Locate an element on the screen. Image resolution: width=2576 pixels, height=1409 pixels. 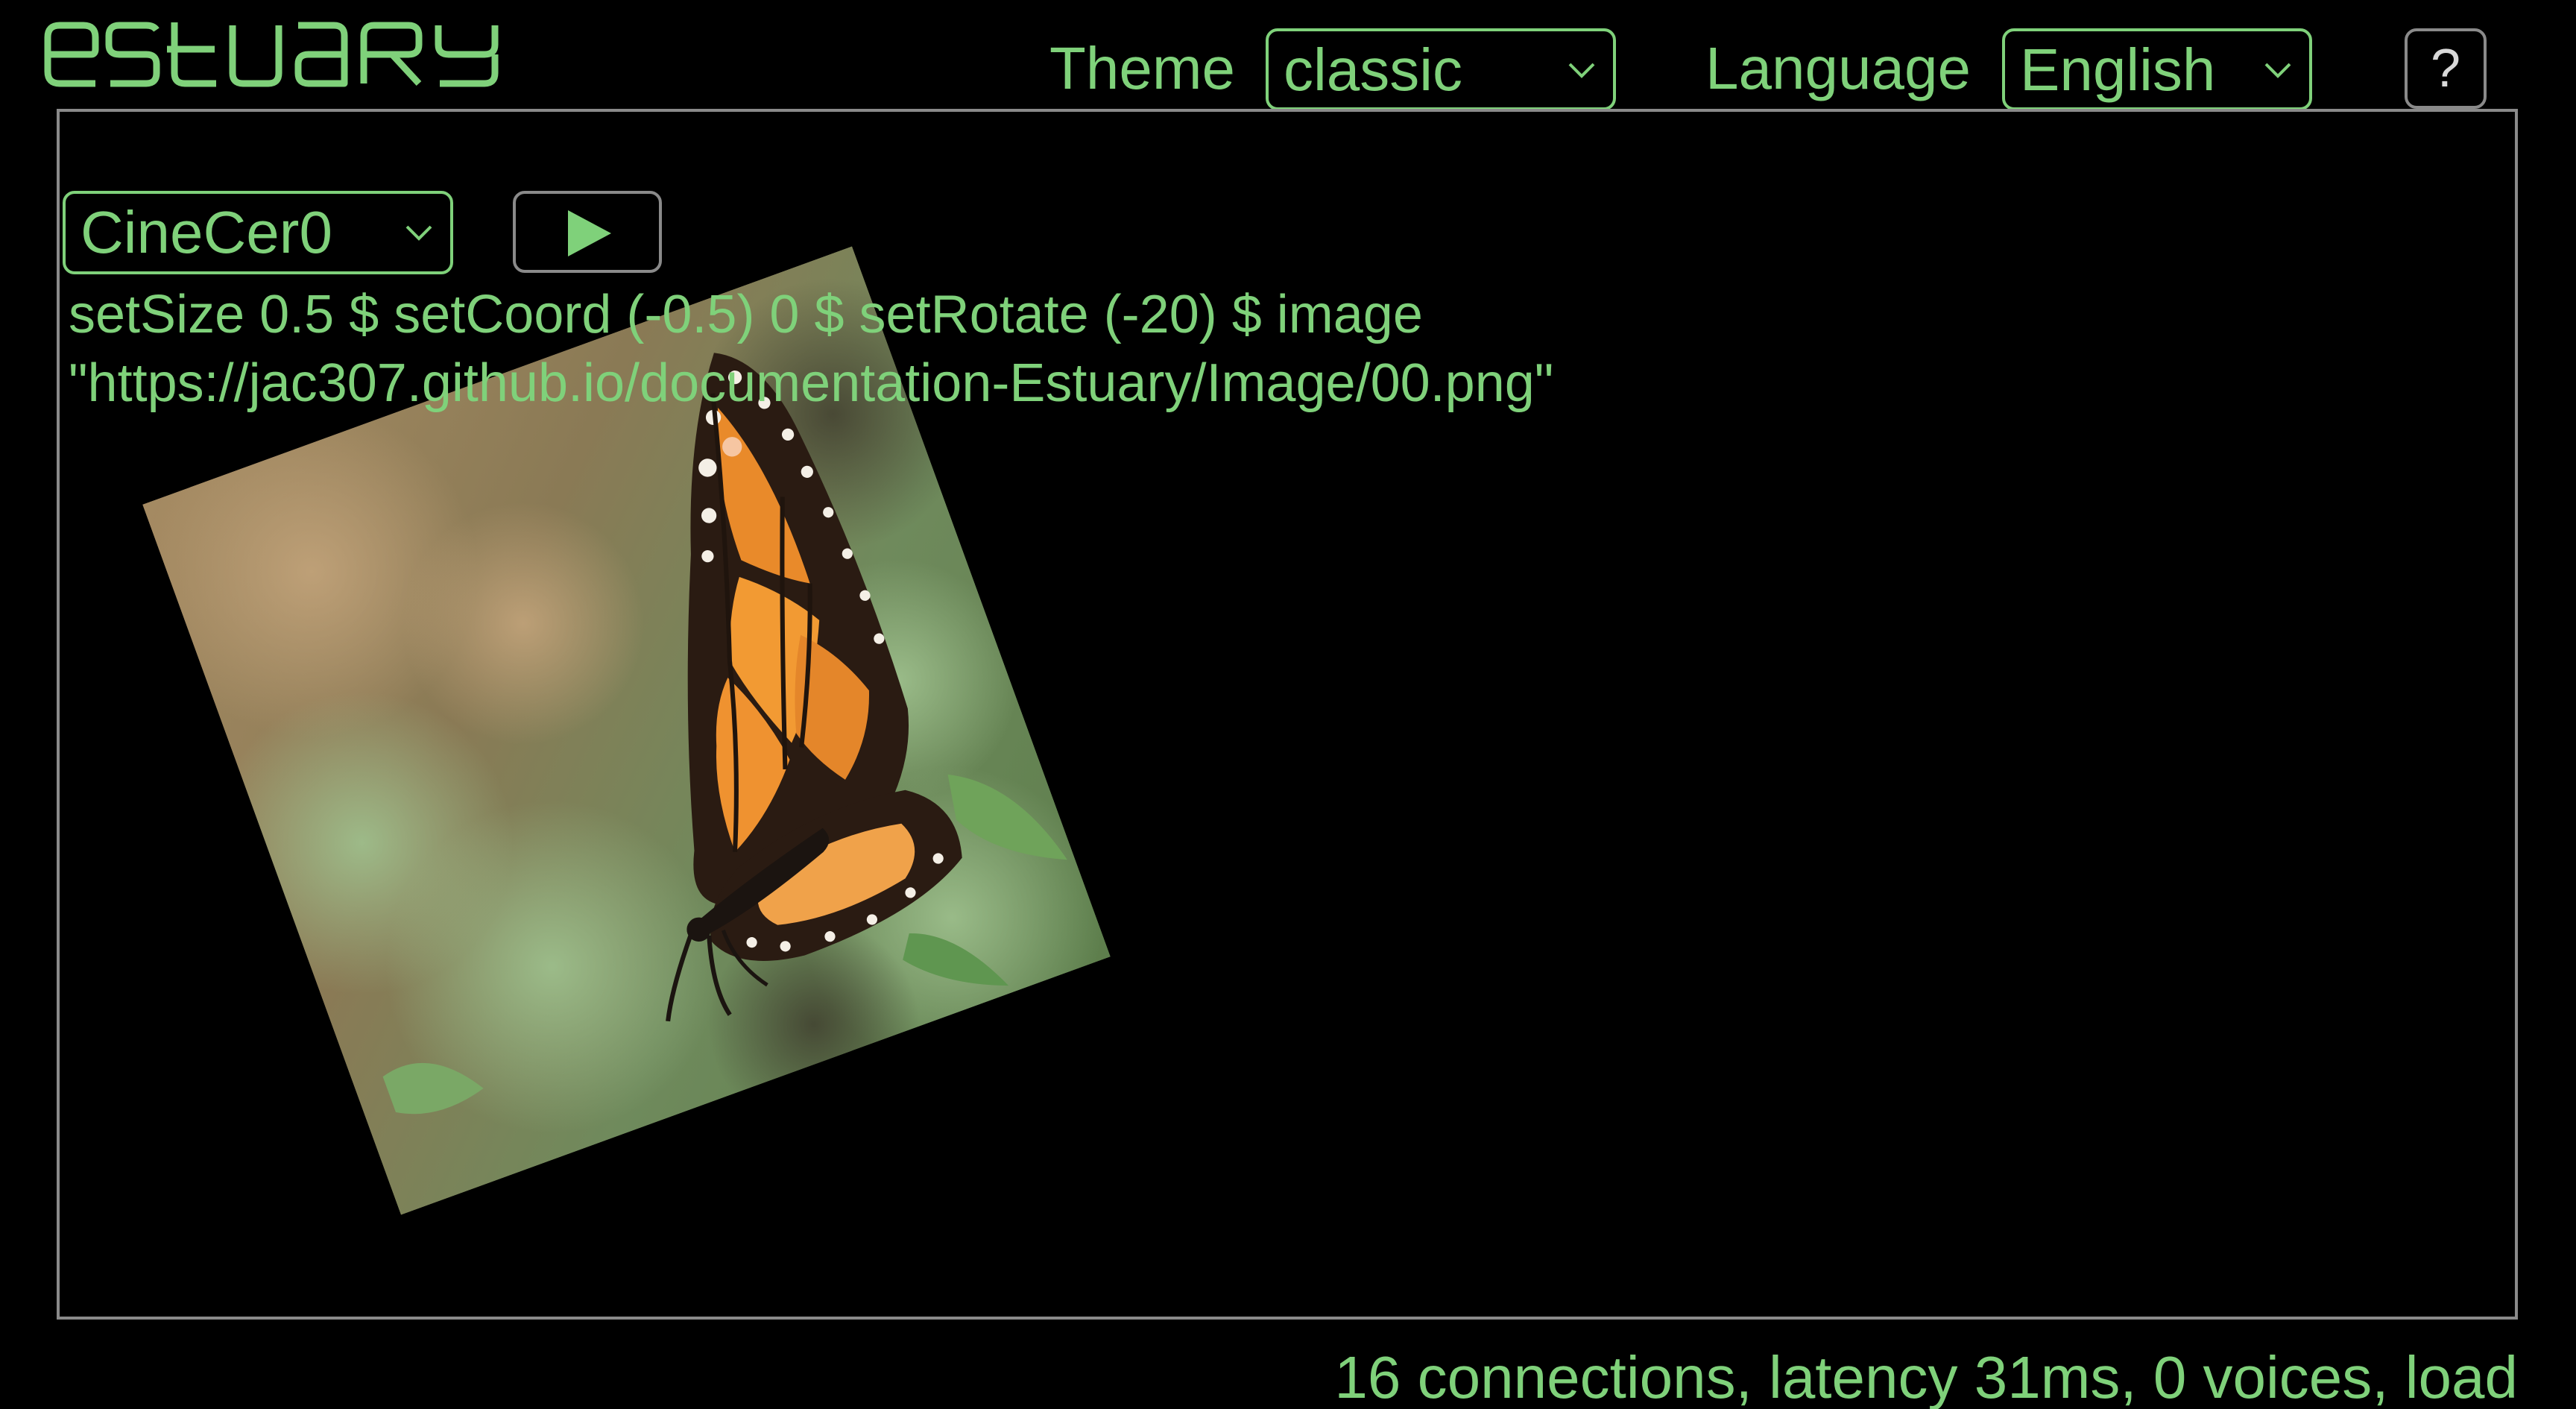
estuary-logo-graphic is located at coordinates (271, 55).